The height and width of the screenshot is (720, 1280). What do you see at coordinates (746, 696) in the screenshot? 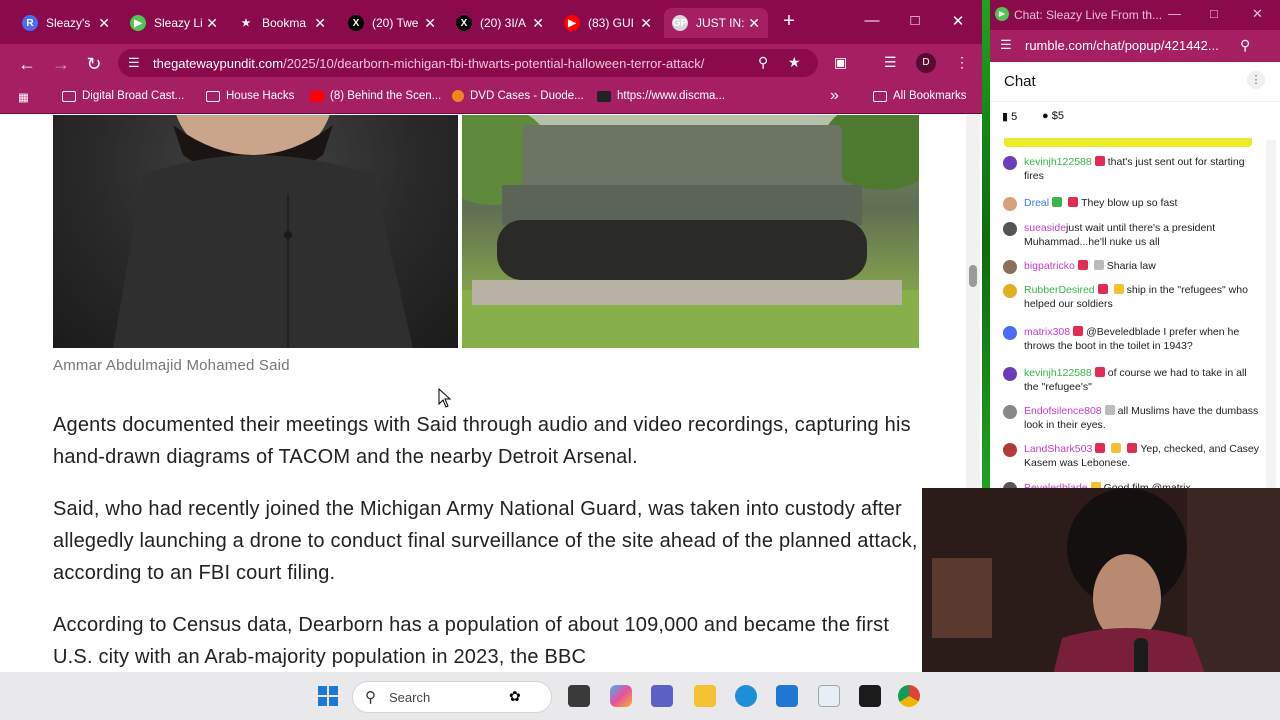
I see `edge-icon` at bounding box center [746, 696].